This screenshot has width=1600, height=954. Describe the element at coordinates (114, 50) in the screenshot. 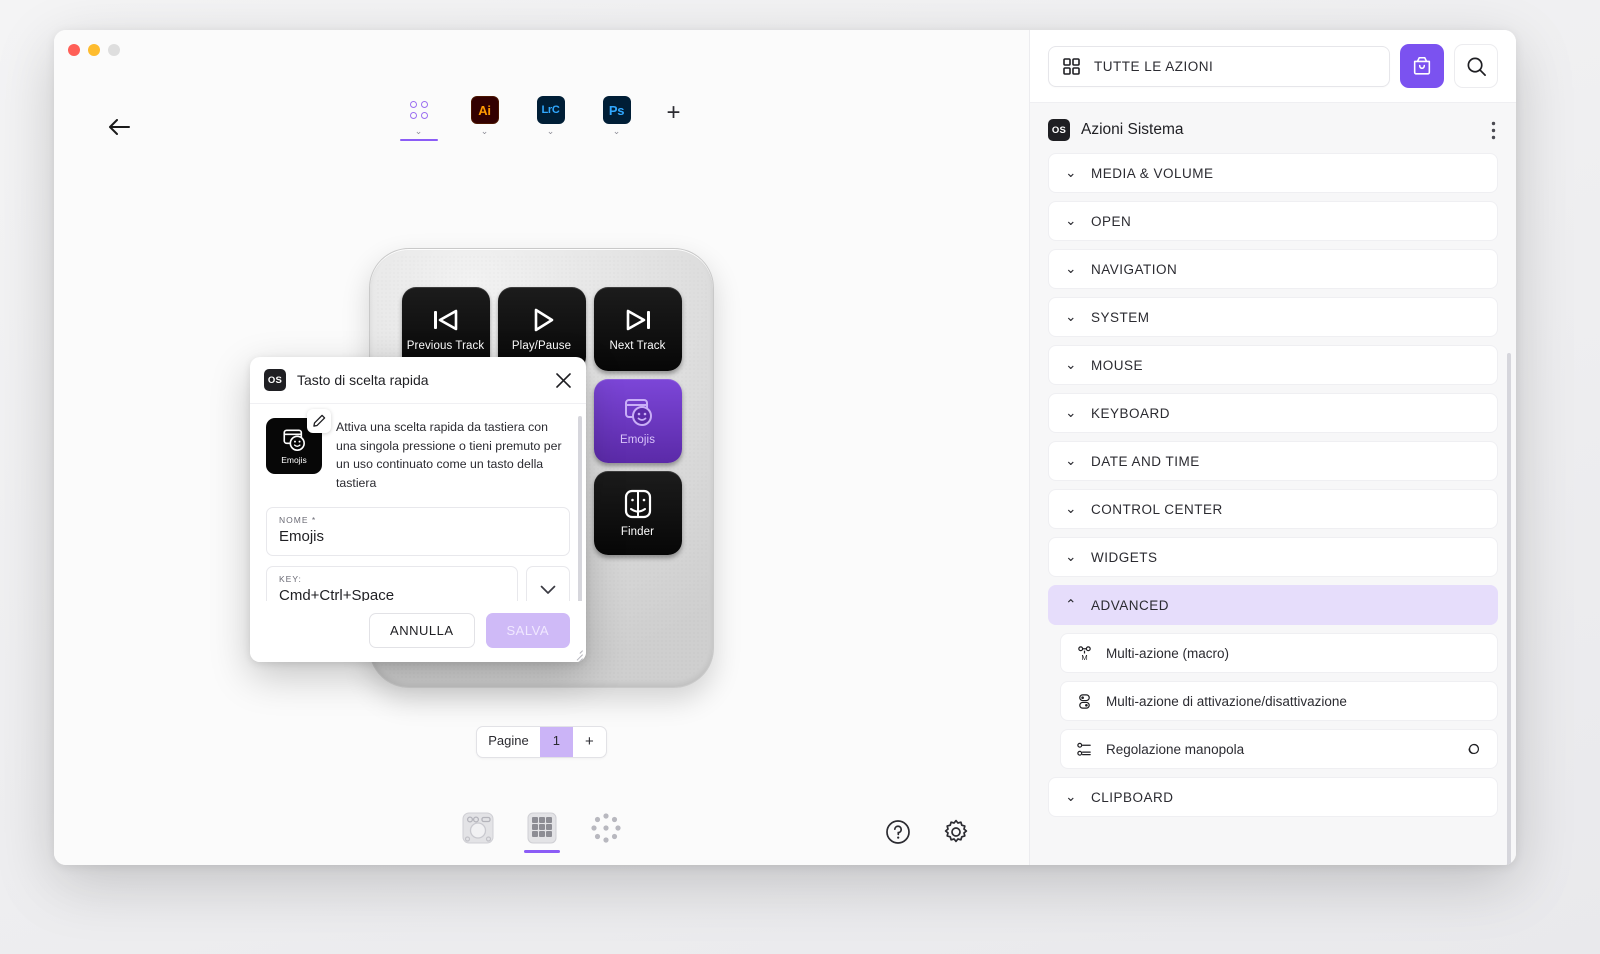

I see `zoom-window-button` at that location.